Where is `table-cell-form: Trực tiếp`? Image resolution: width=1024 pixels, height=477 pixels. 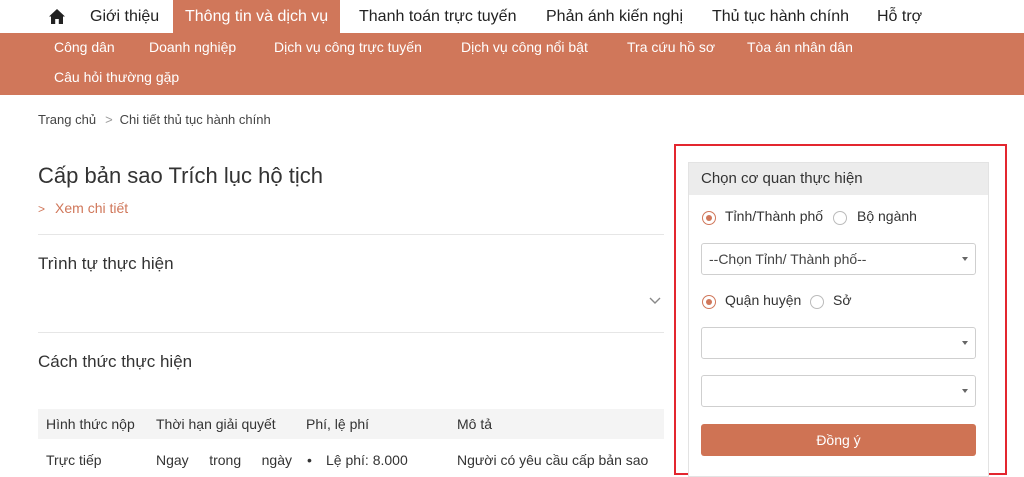
table-cell-form: Trực tiếp is located at coordinates (74, 460).